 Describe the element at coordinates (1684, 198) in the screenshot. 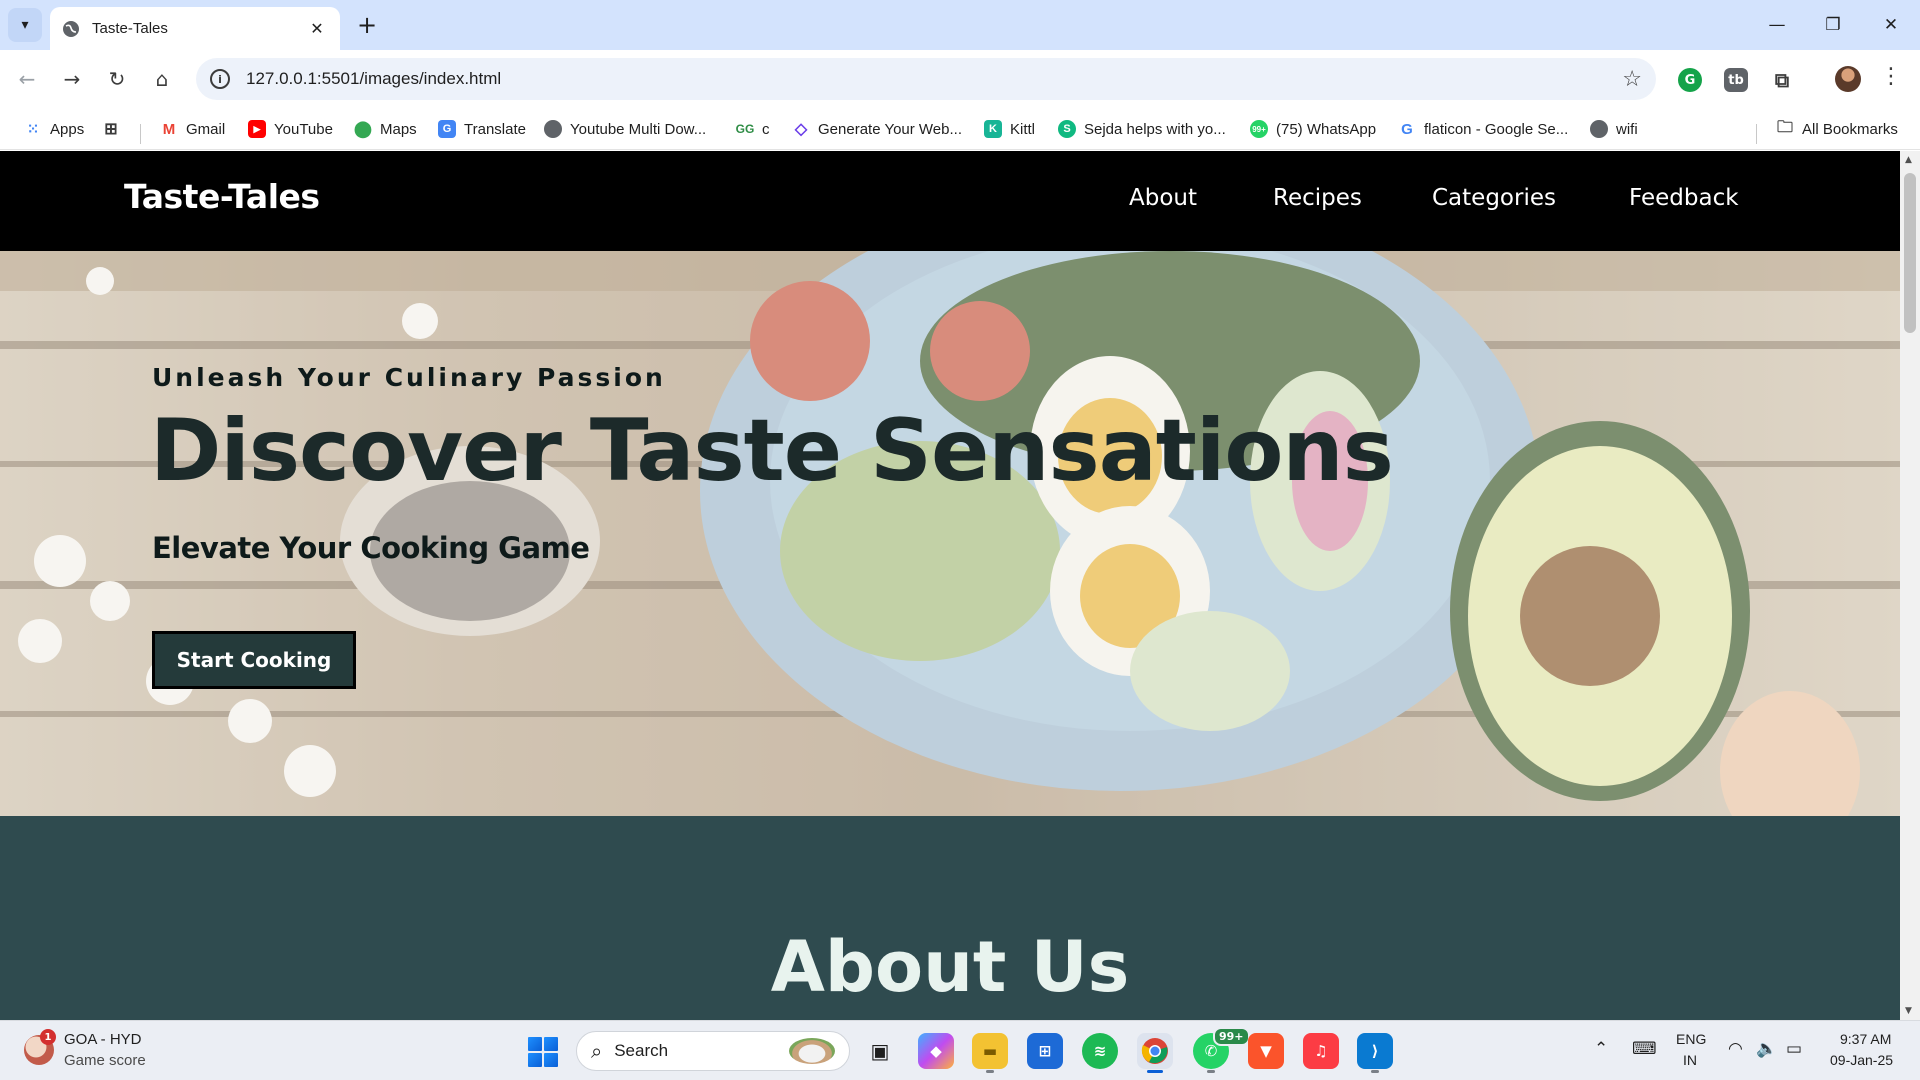

I see `nav-feedback: Feedback` at that location.